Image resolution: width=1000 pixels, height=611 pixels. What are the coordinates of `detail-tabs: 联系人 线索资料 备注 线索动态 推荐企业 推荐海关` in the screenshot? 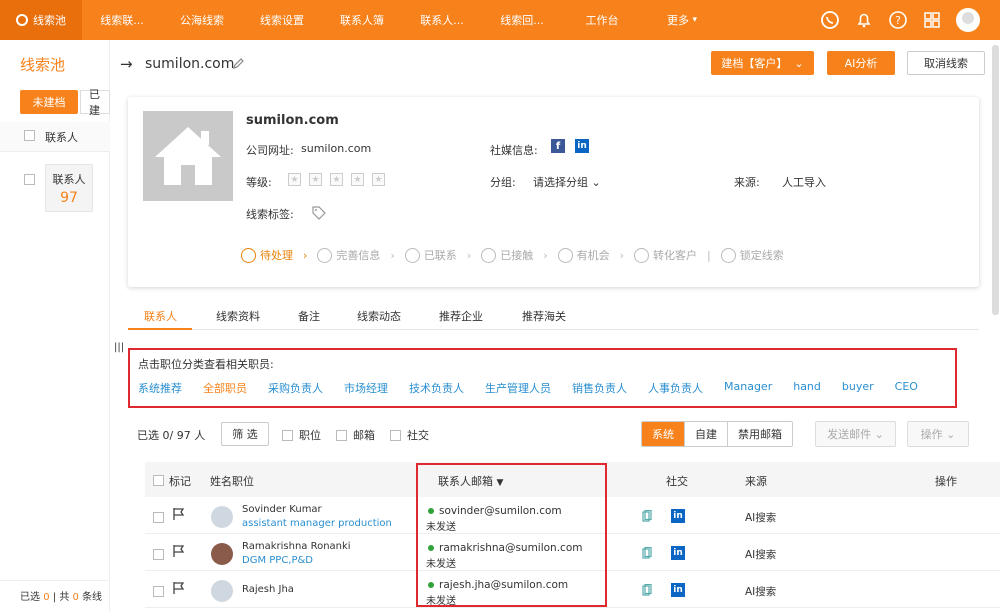 It's located at (553, 315).